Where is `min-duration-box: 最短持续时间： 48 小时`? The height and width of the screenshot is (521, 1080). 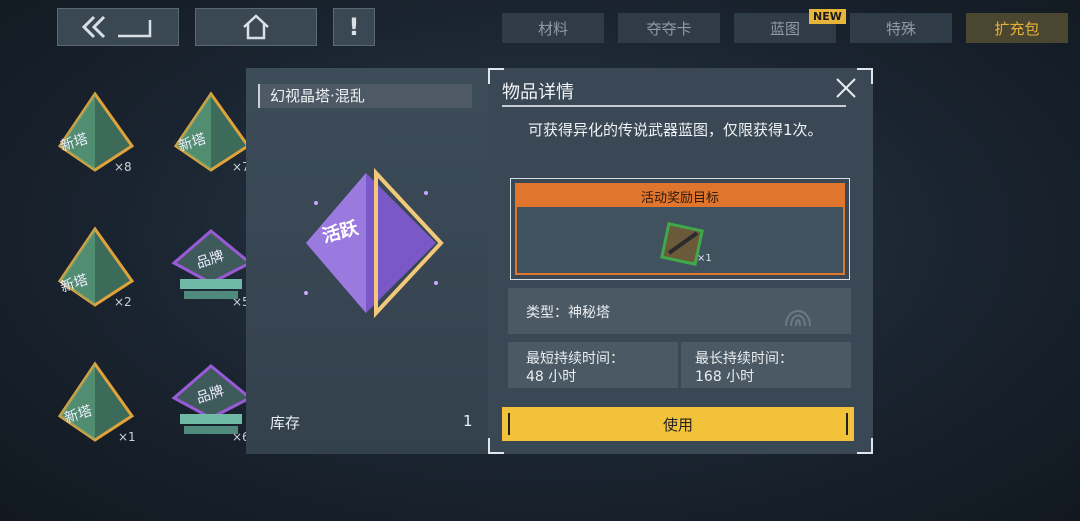
min-duration-box: 最短持续时间： 48 小时 is located at coordinates (593, 365).